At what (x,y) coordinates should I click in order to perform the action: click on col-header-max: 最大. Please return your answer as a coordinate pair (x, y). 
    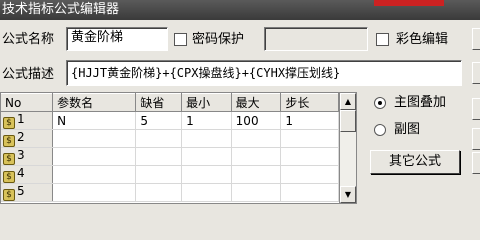
    Looking at the image, I should click on (256, 102).